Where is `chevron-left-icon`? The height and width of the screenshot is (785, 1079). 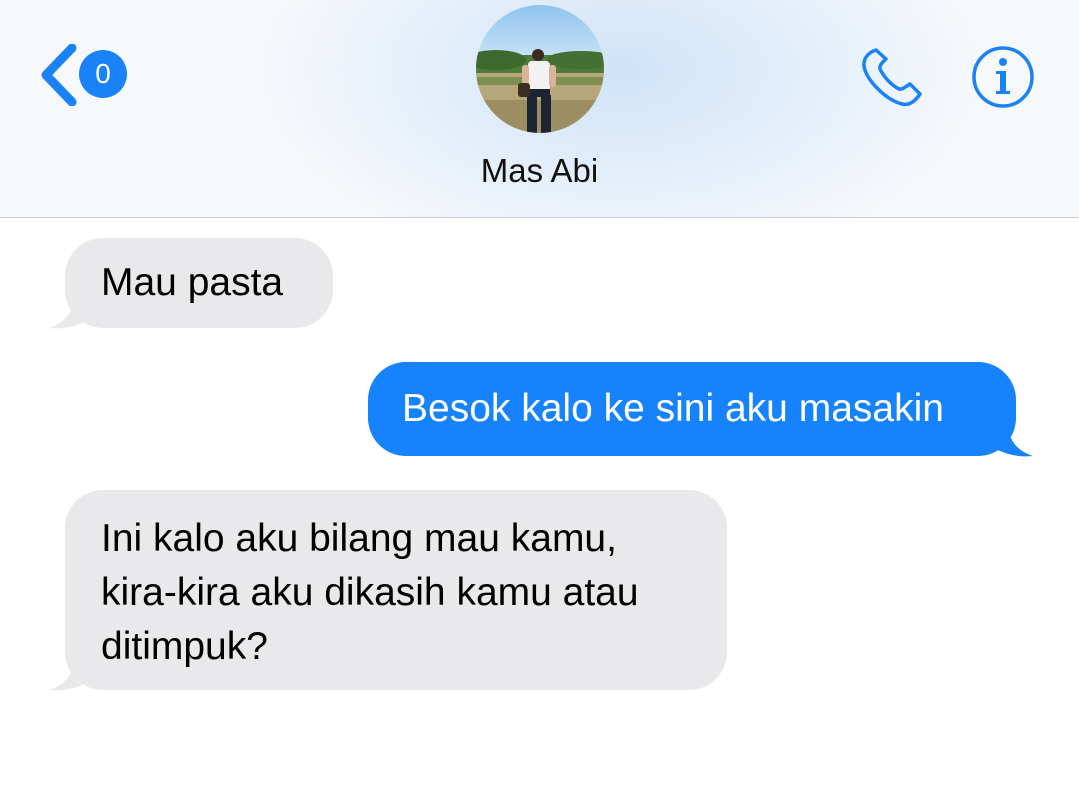 chevron-left-icon is located at coordinates (59, 75).